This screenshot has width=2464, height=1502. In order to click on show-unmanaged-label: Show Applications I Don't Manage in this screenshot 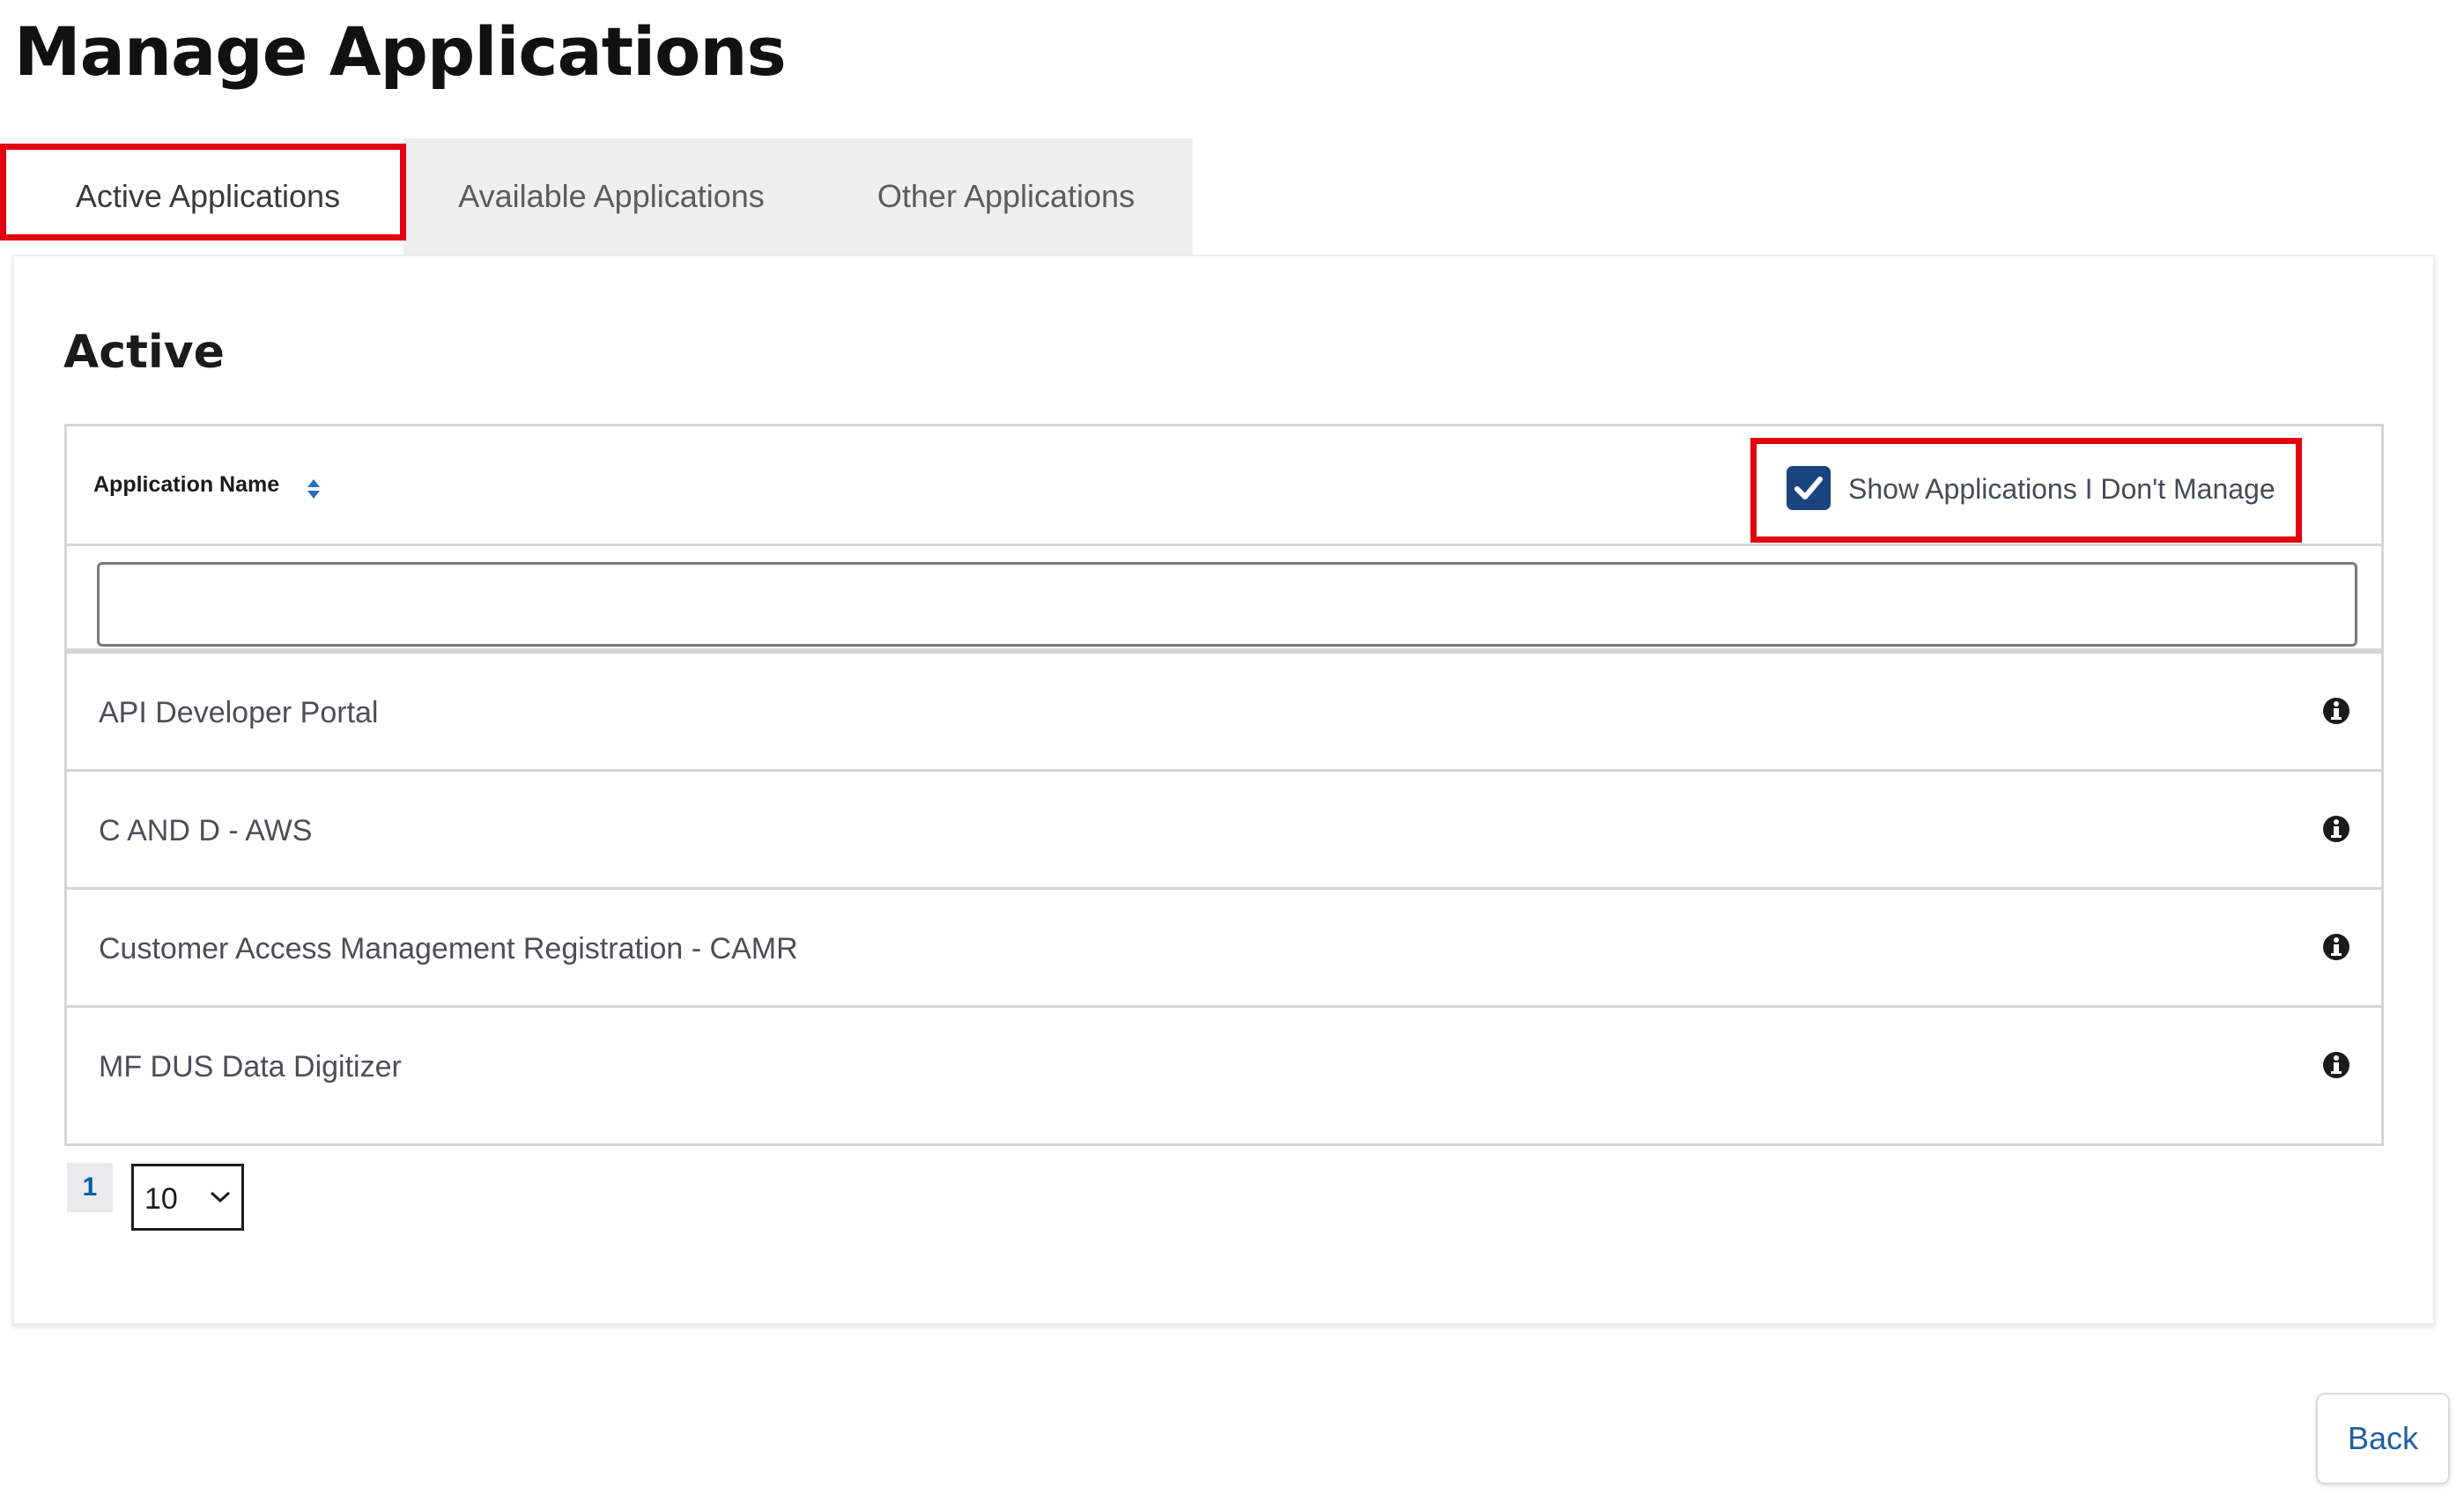, I will do `click(2062, 489)`.